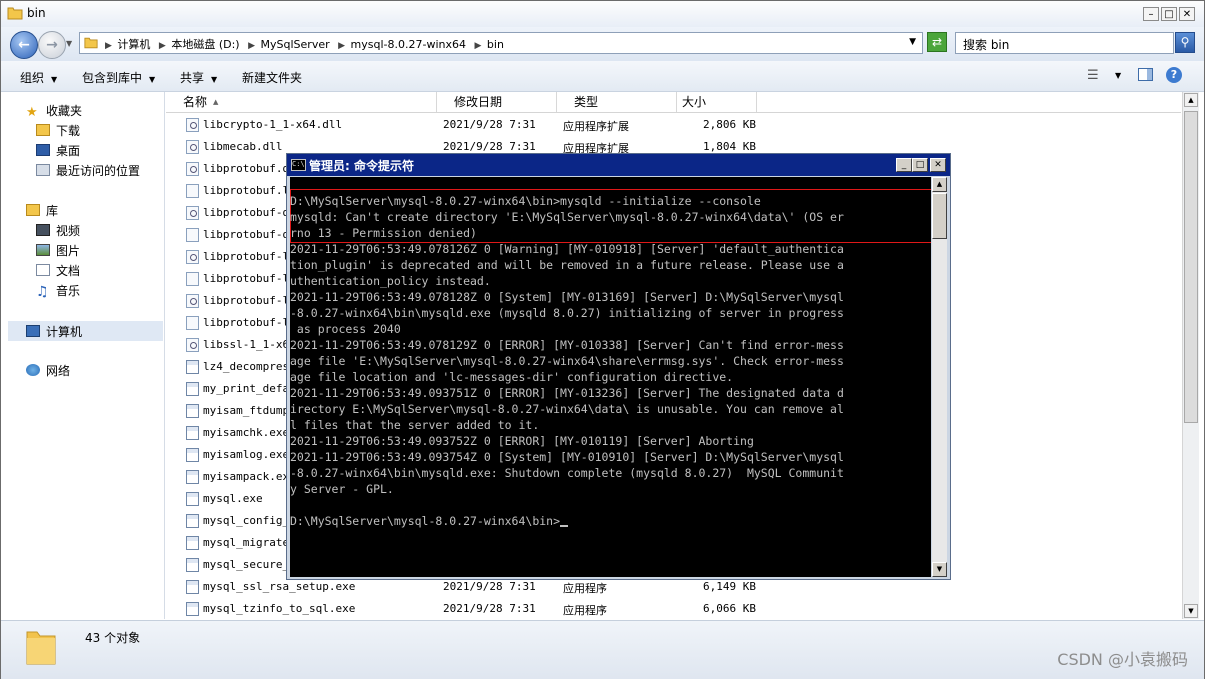  I want to click on file-name: mysql.exe, so click(233, 498).